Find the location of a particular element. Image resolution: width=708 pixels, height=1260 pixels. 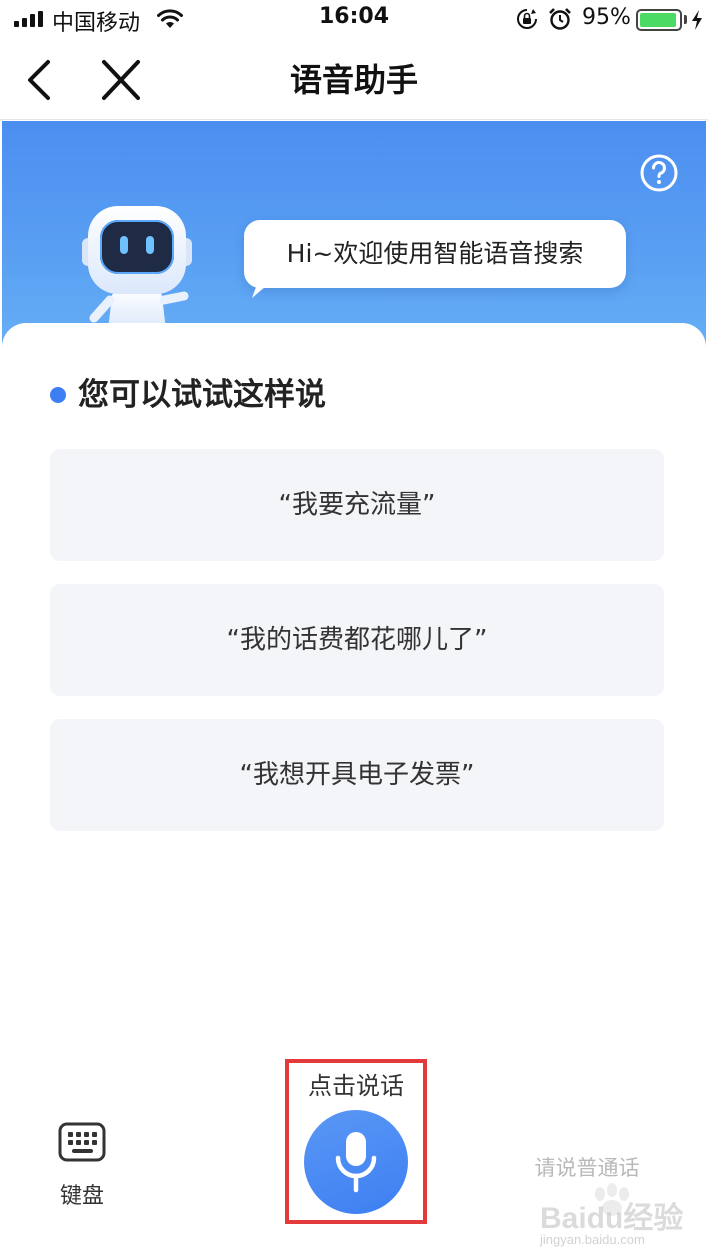

battery-icon is located at coordinates (659, 20).